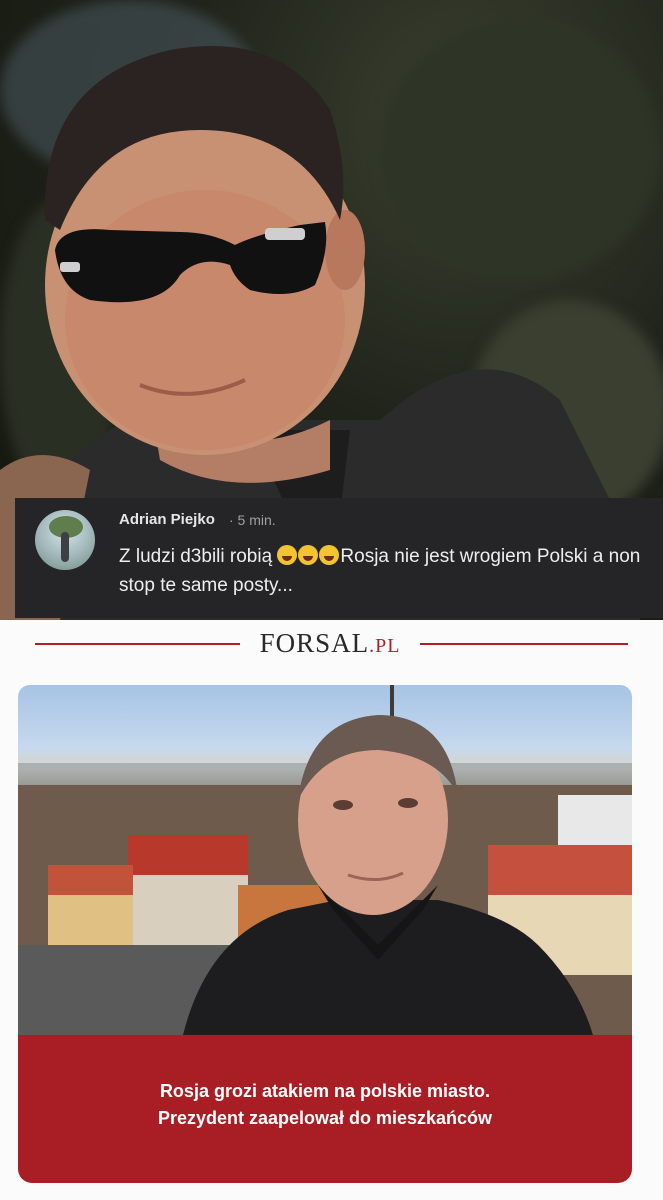 Image resolution: width=663 pixels, height=1200 pixels. Describe the element at coordinates (65, 540) in the screenshot. I see `avatar` at that location.